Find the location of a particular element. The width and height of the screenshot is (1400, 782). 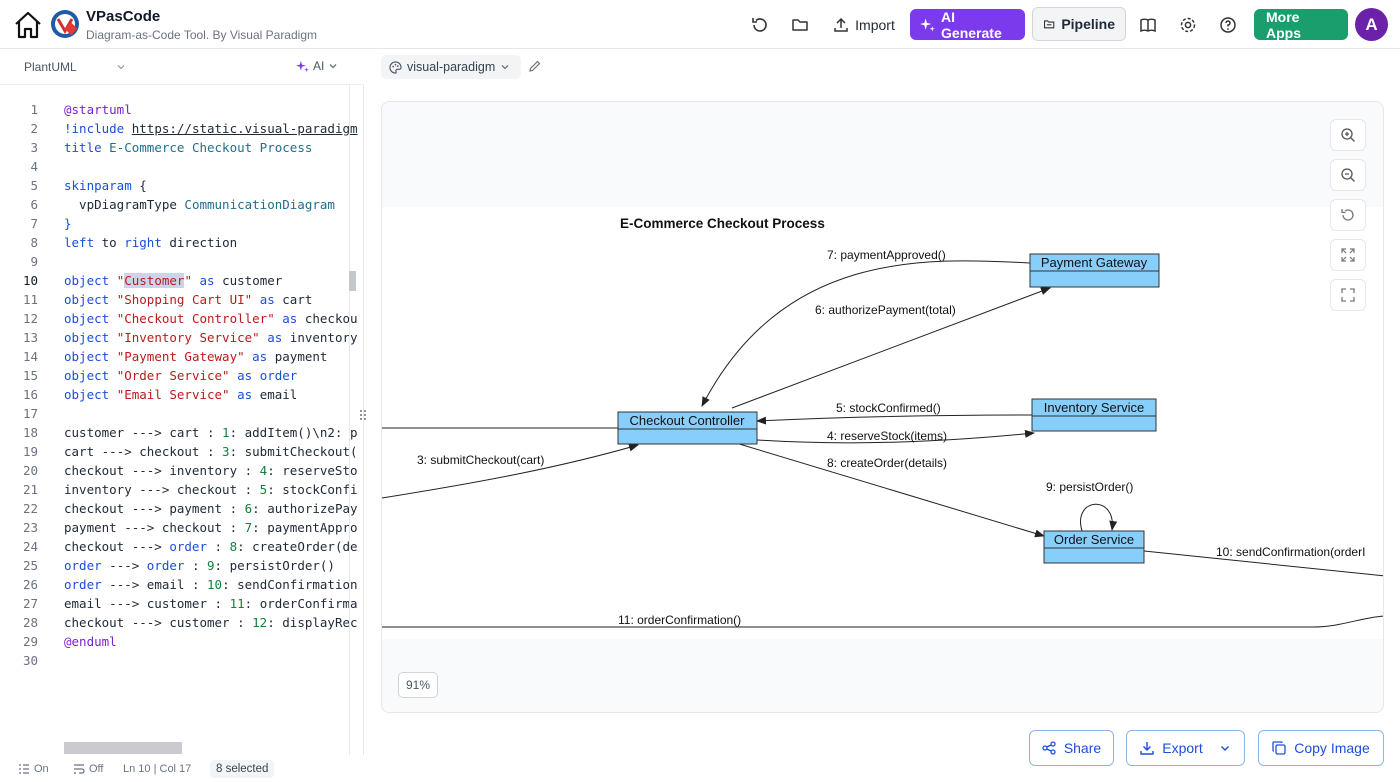

line-number: 25 is located at coordinates (30, 565).